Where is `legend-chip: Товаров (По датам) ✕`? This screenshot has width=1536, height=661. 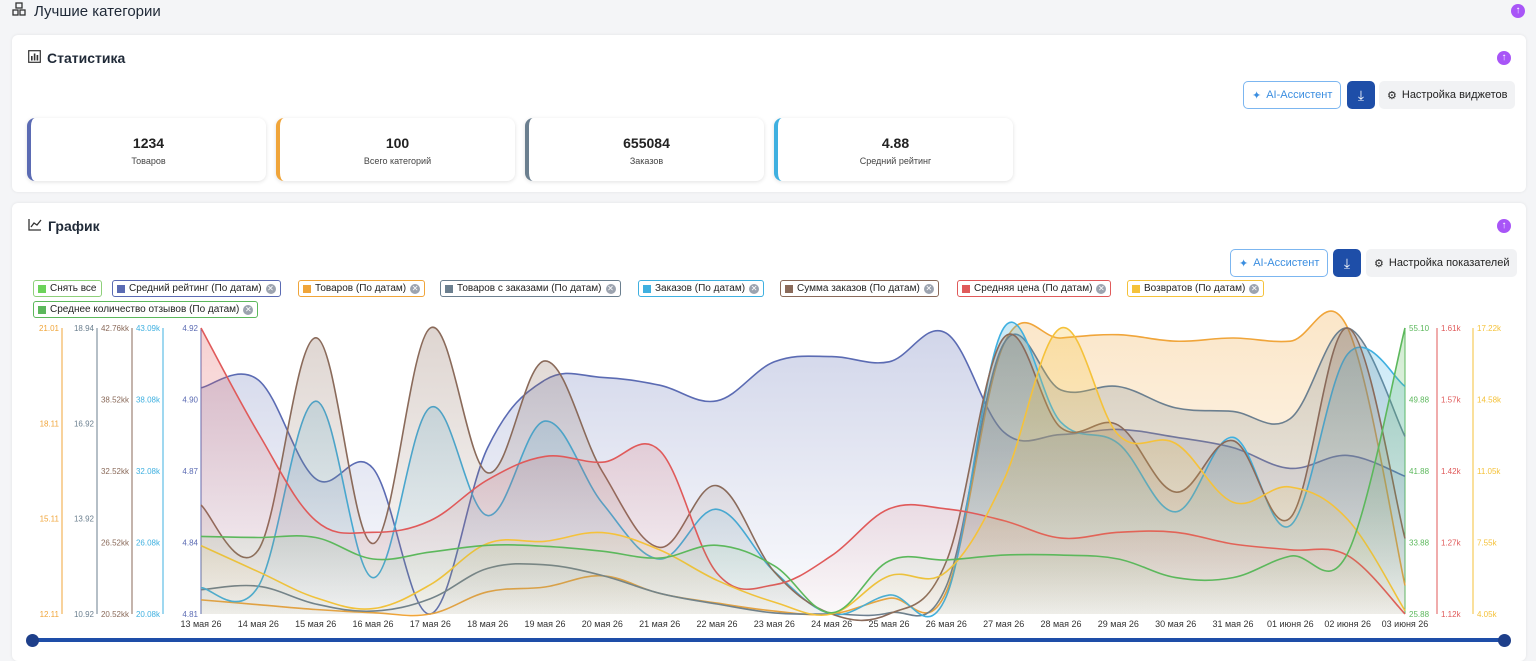
legend-chip: Товаров (По датам) ✕ is located at coordinates (362, 288).